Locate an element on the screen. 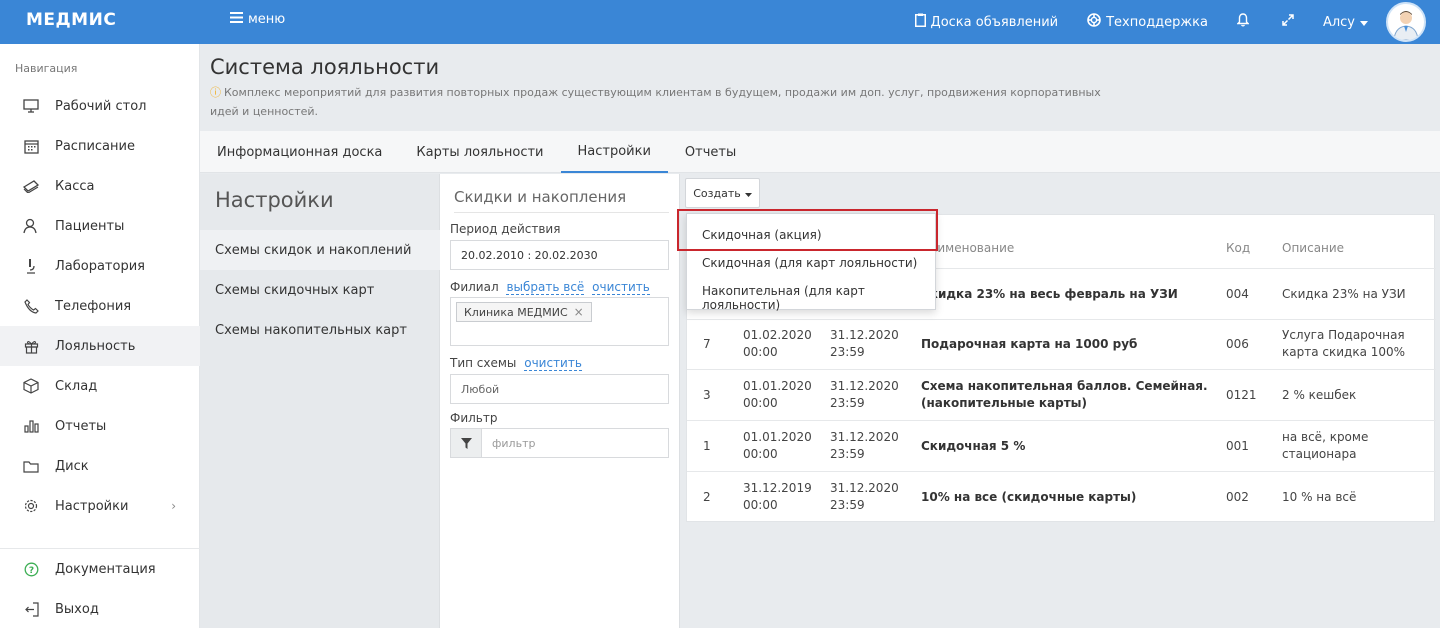 The image size is (1440, 628). clipboard-icon is located at coordinates (920, 22).